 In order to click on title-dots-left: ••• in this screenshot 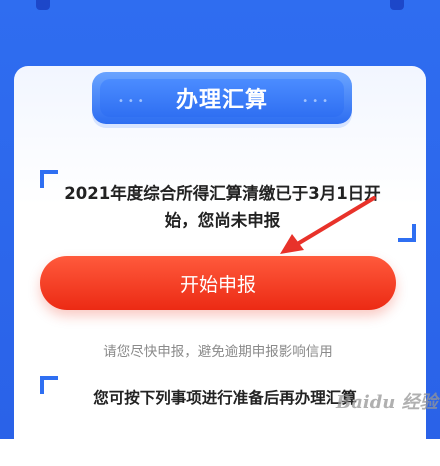, I will do `click(133, 101)`.